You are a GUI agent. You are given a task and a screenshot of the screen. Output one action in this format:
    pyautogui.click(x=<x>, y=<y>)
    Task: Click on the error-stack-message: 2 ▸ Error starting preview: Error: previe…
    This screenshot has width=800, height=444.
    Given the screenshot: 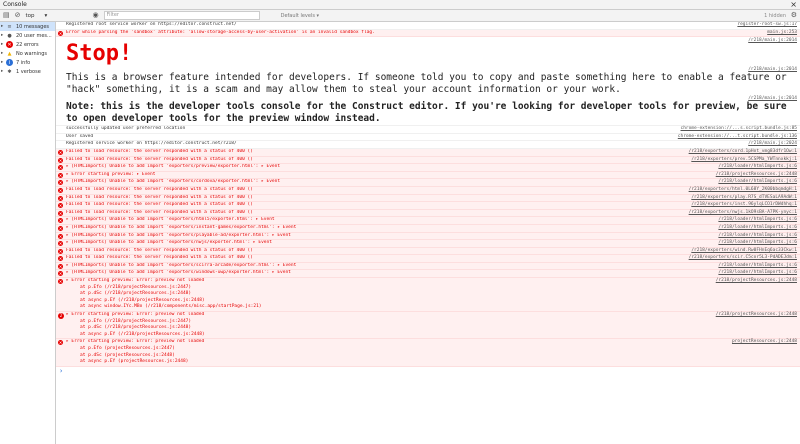 What is the action you would take?
    pyautogui.click(x=428, y=326)
    